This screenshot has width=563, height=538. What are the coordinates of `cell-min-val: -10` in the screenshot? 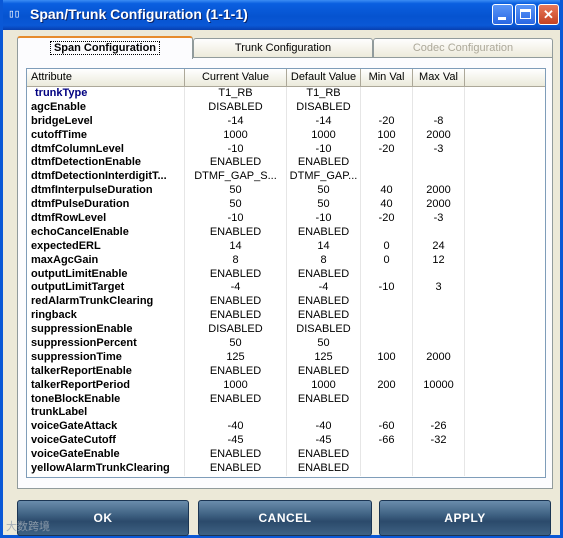 It's located at (387, 288).